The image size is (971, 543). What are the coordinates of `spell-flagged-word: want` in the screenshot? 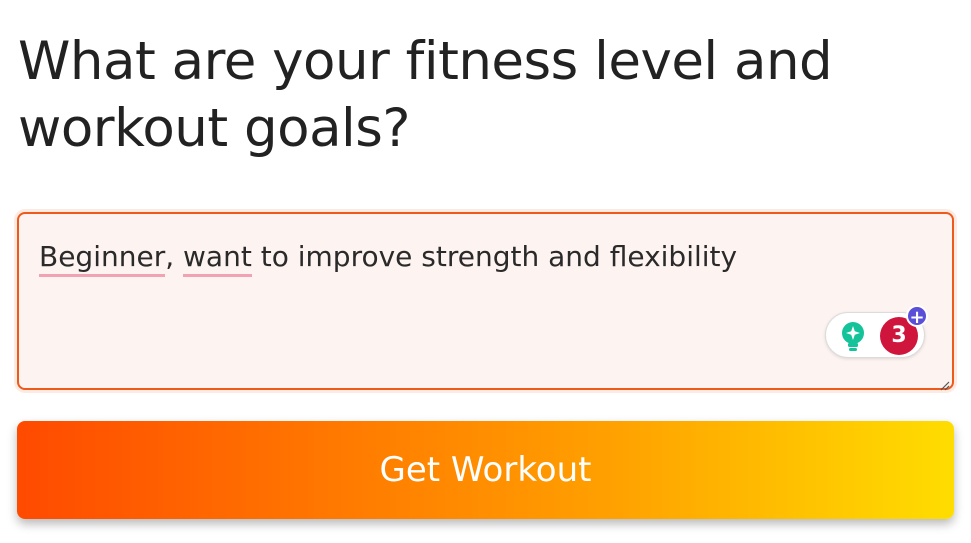 It's located at (217, 258).